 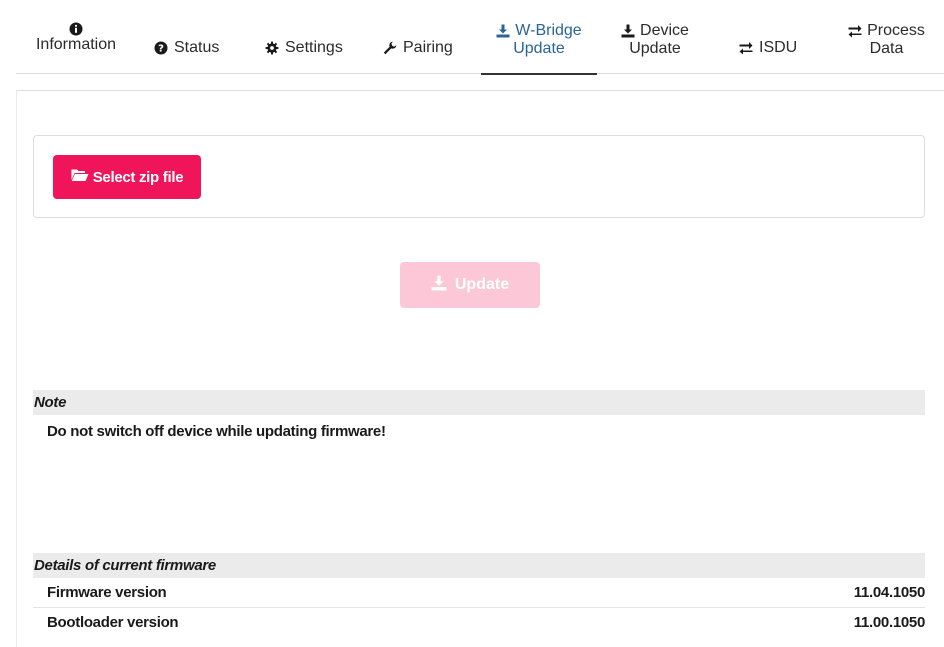 What do you see at coordinates (886, 48) in the screenshot?
I see `tab-process-line2: Data` at bounding box center [886, 48].